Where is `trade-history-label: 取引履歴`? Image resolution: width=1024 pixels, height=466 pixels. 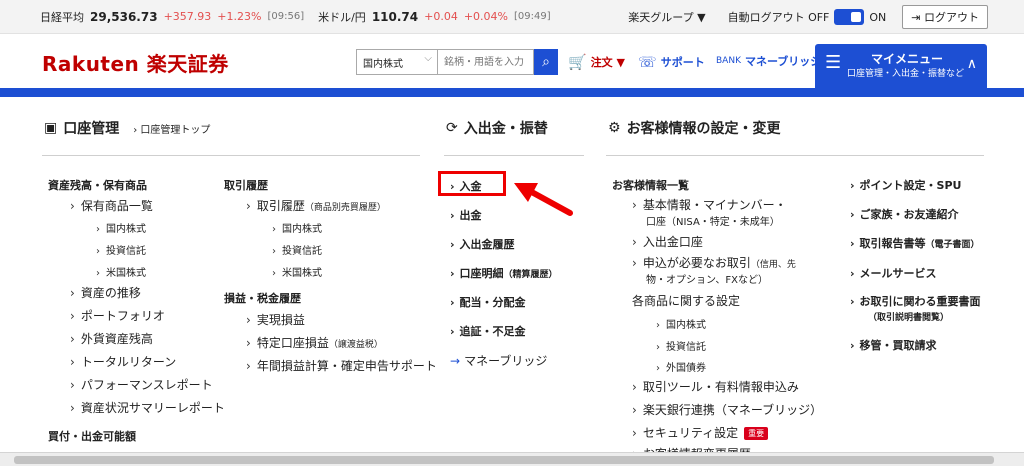 trade-history-label: 取引履歴 is located at coordinates (280, 206).